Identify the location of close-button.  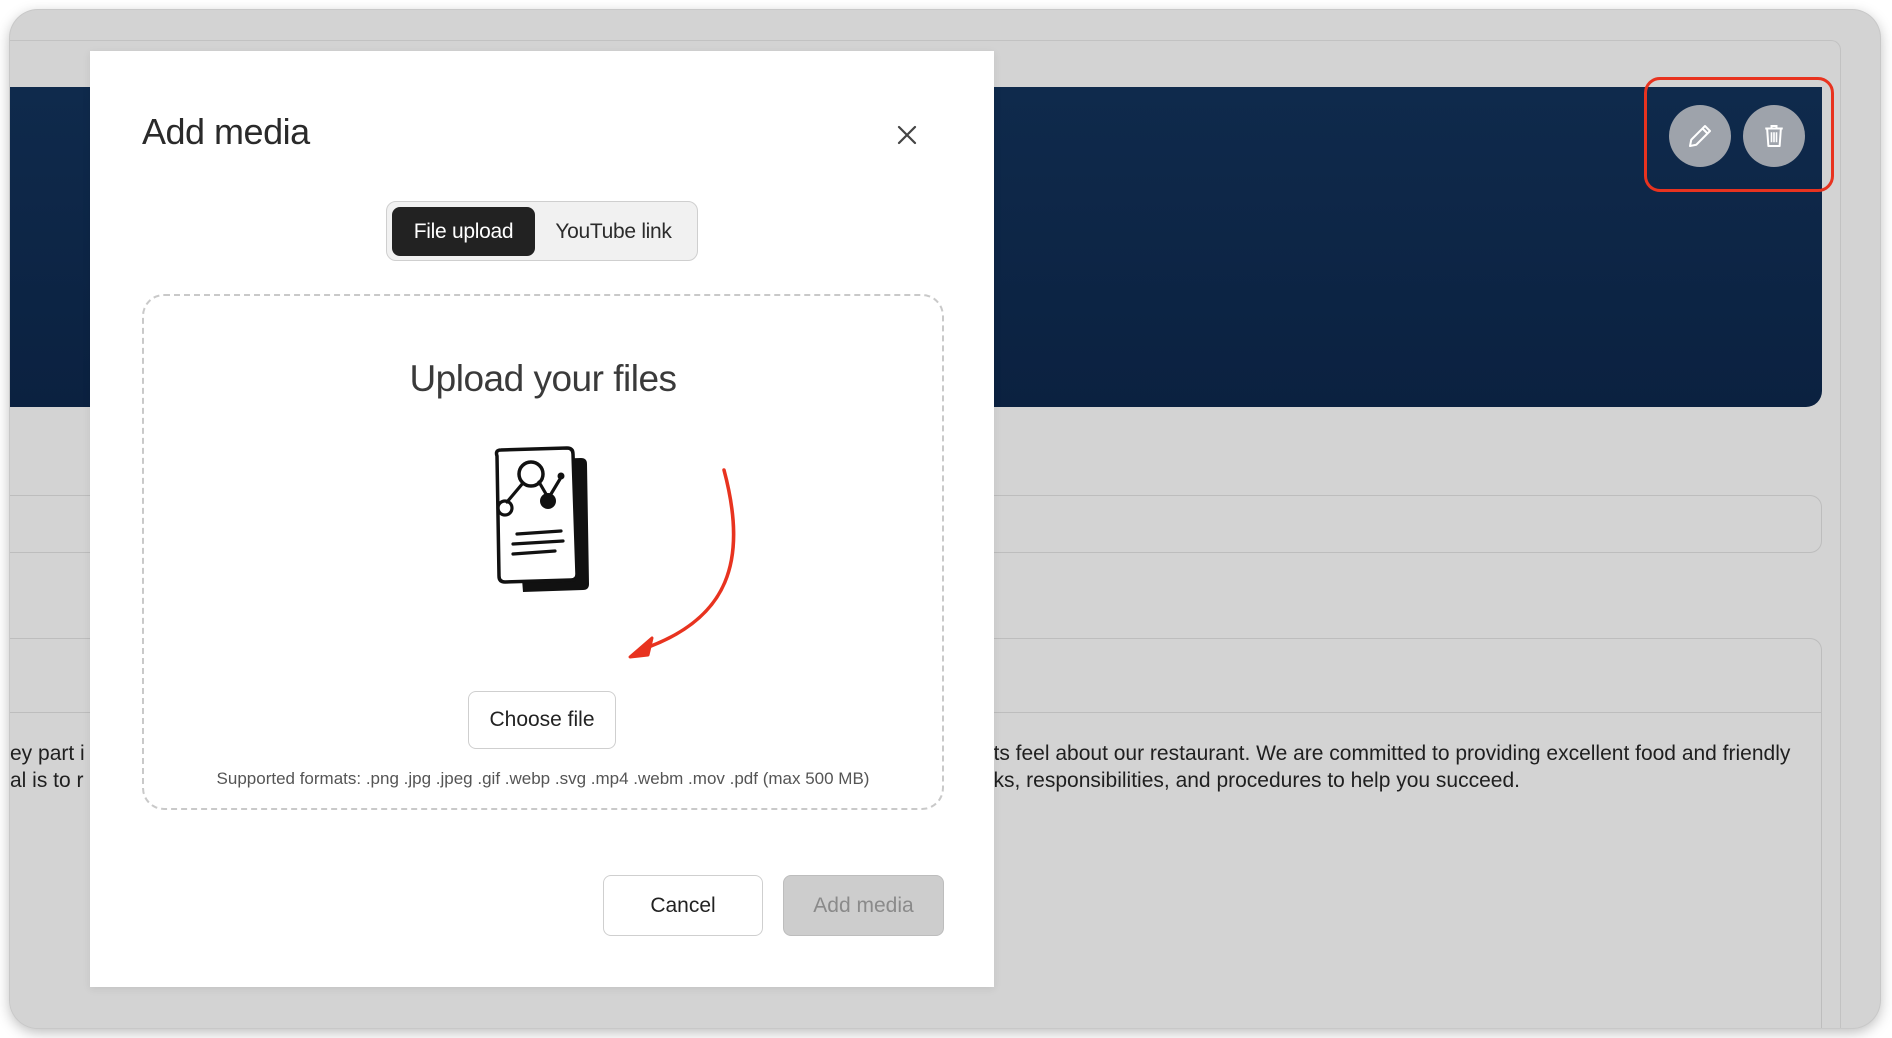
(907, 135).